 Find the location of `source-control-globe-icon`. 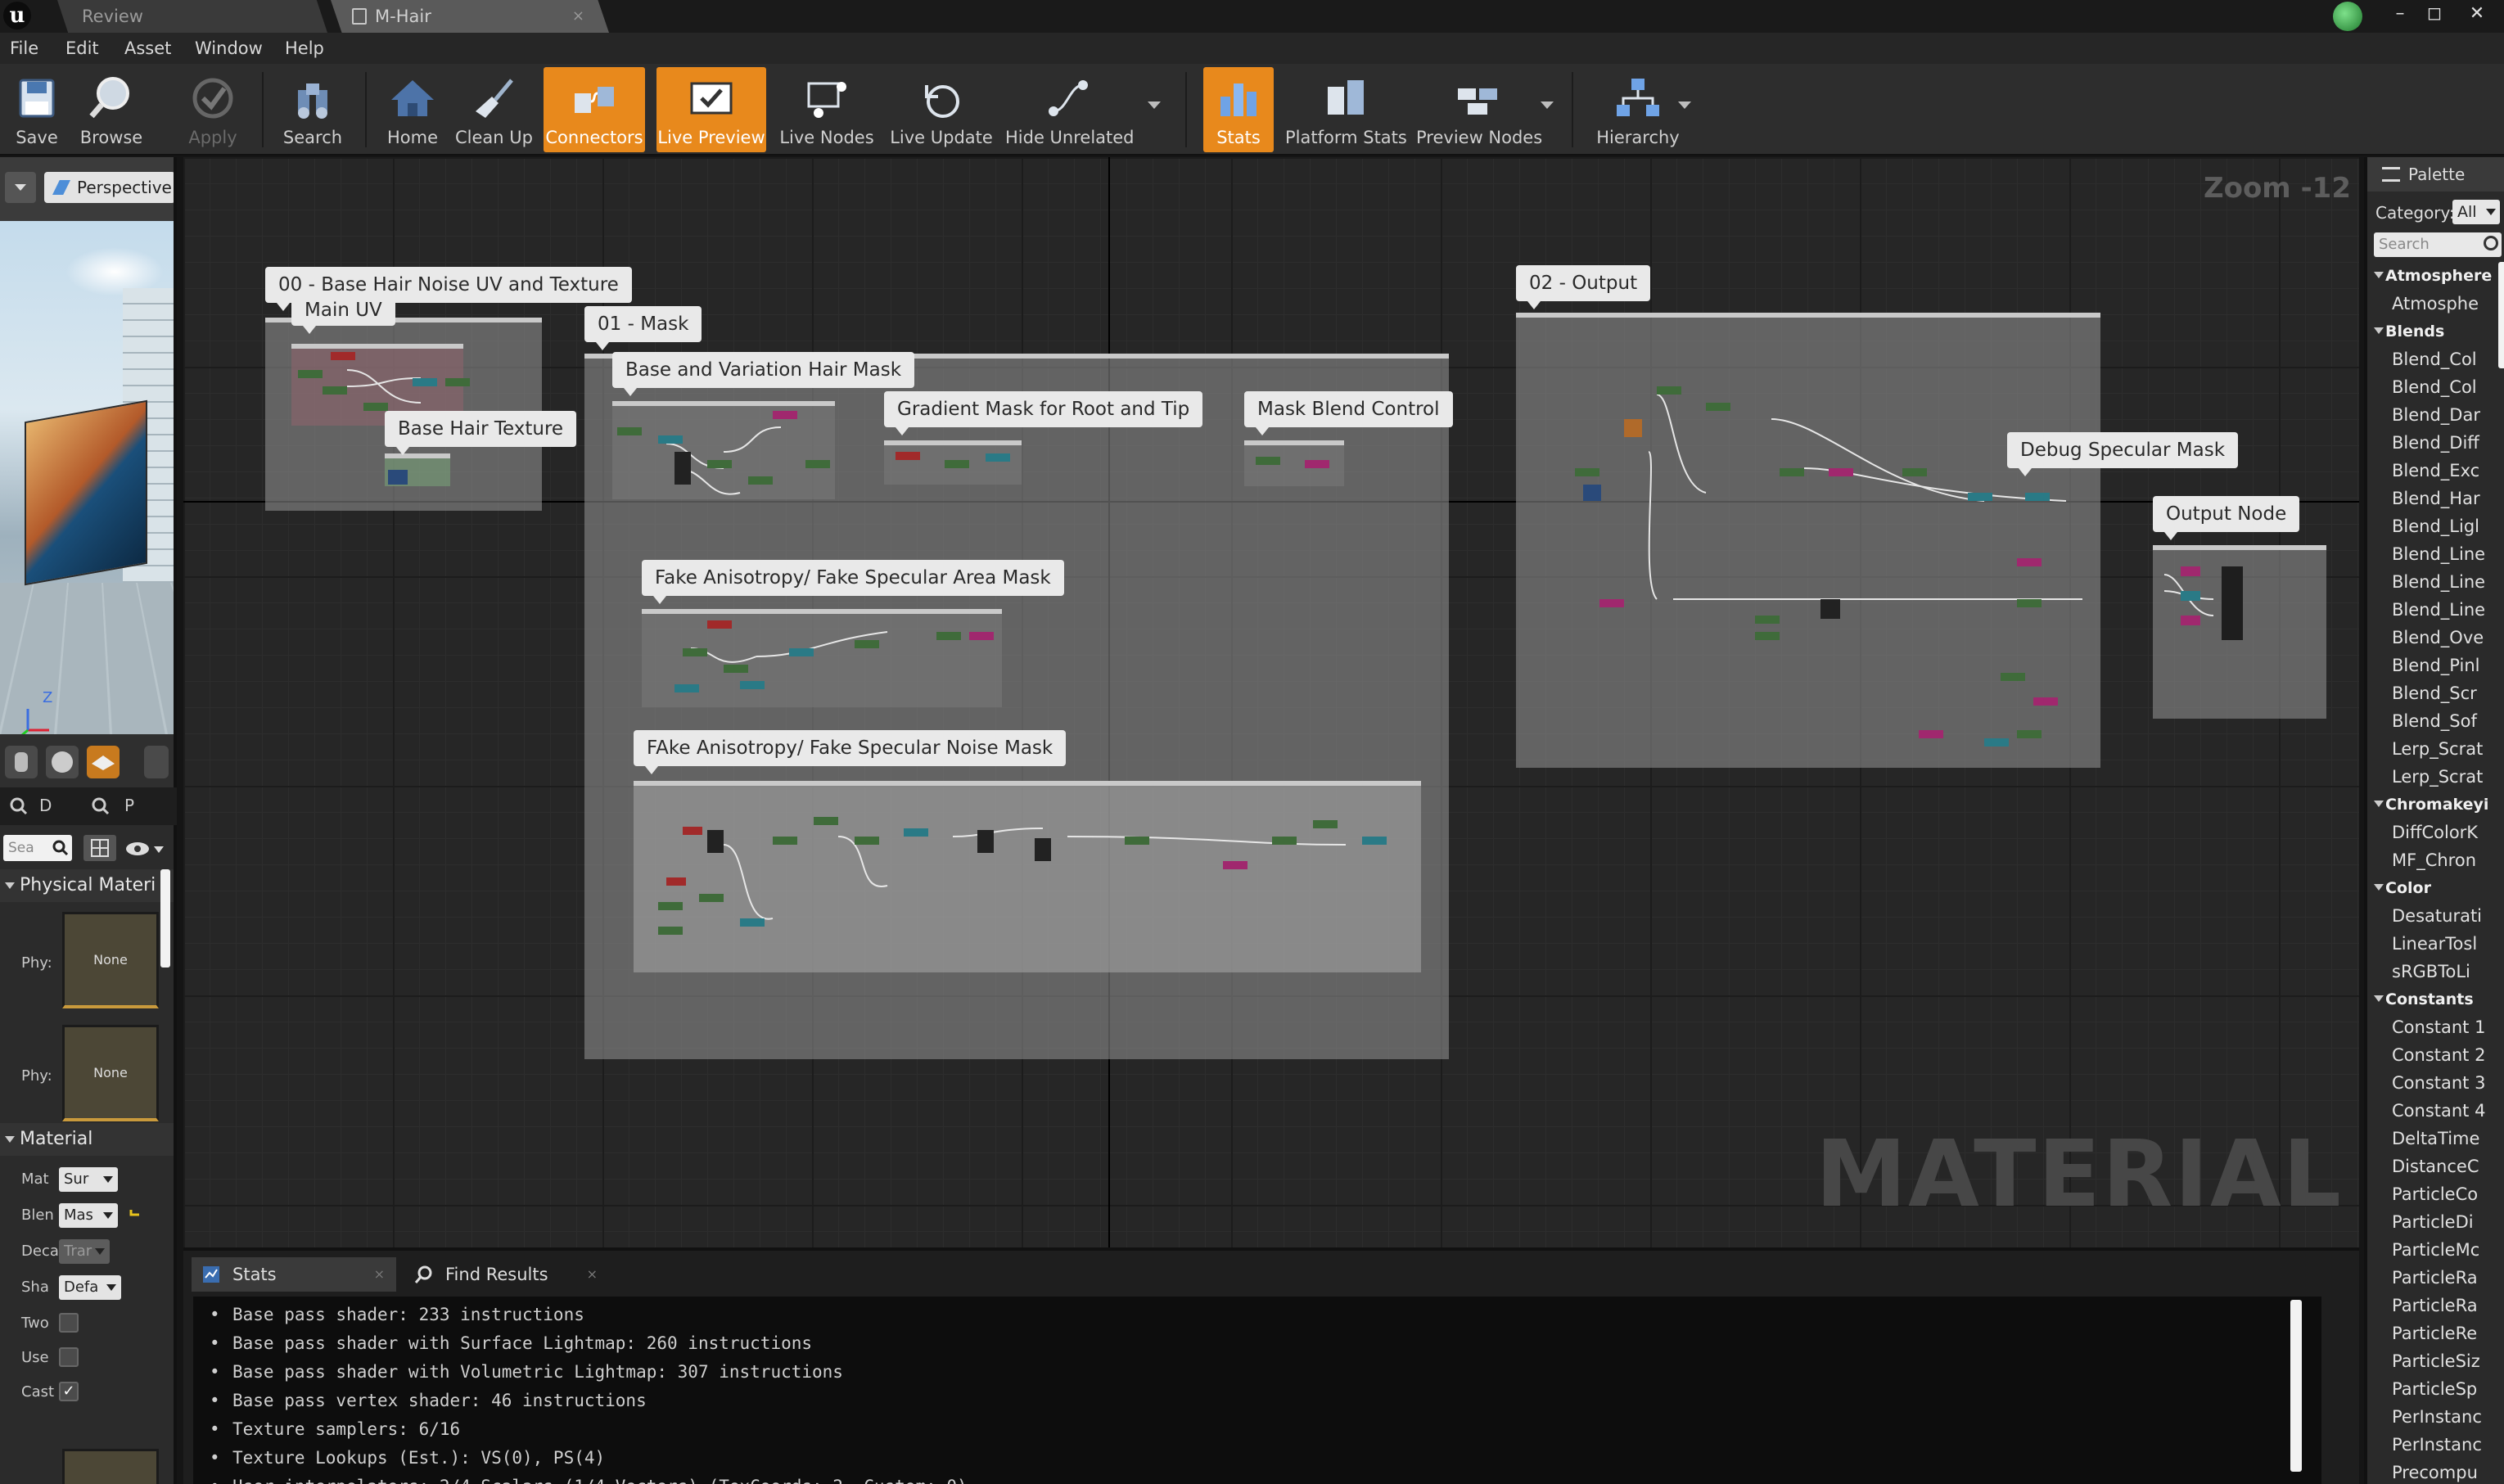

source-control-globe-icon is located at coordinates (2347, 16).